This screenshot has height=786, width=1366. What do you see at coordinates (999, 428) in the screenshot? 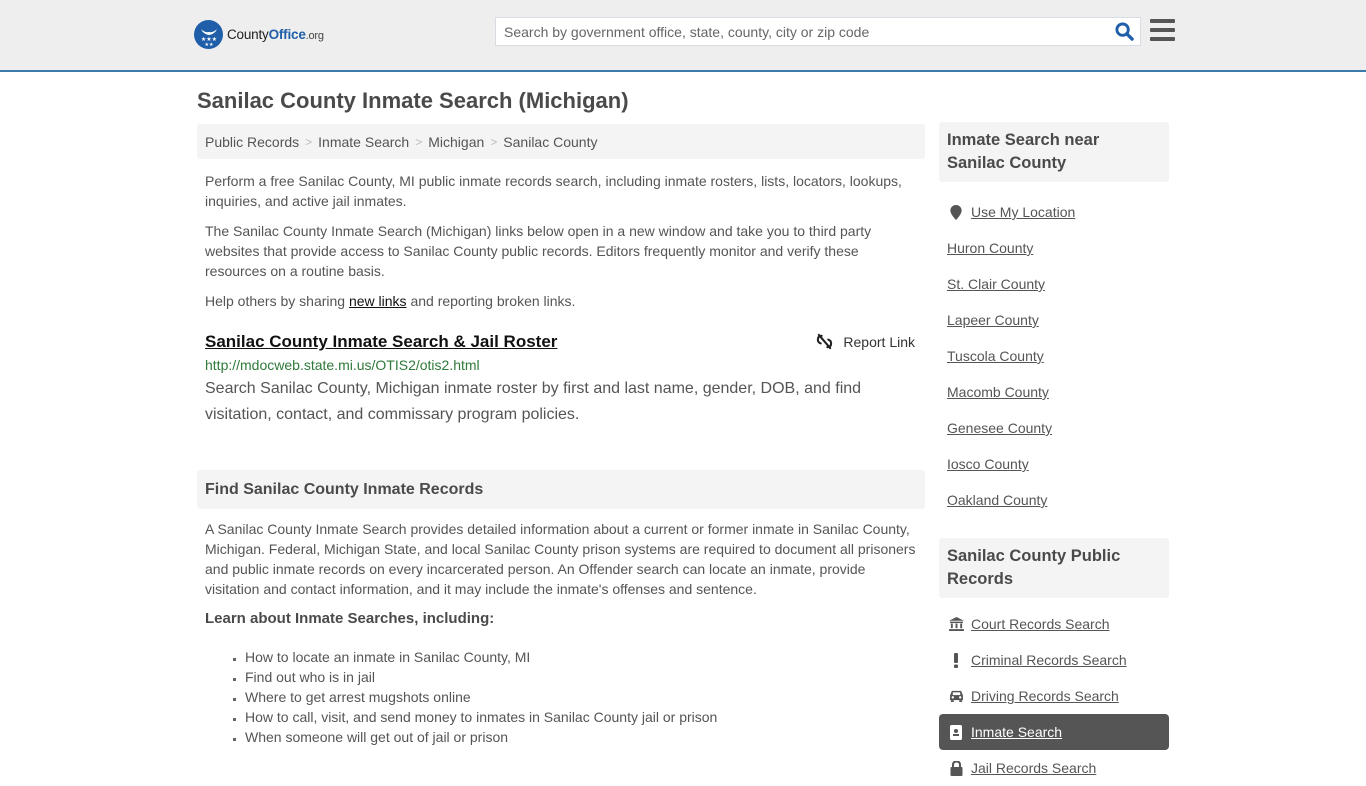
I see `nearby-county-link: Genesee County` at bounding box center [999, 428].